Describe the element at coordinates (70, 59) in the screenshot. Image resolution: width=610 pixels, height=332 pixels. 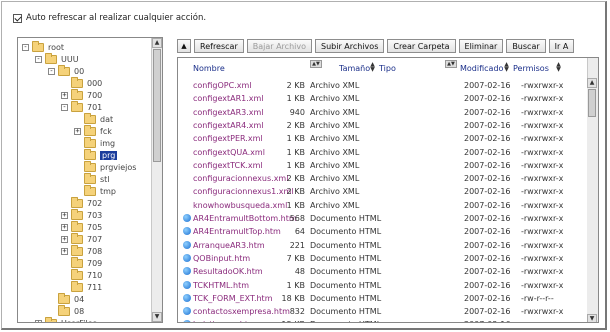
I see `tree-node-label: UUU` at that location.